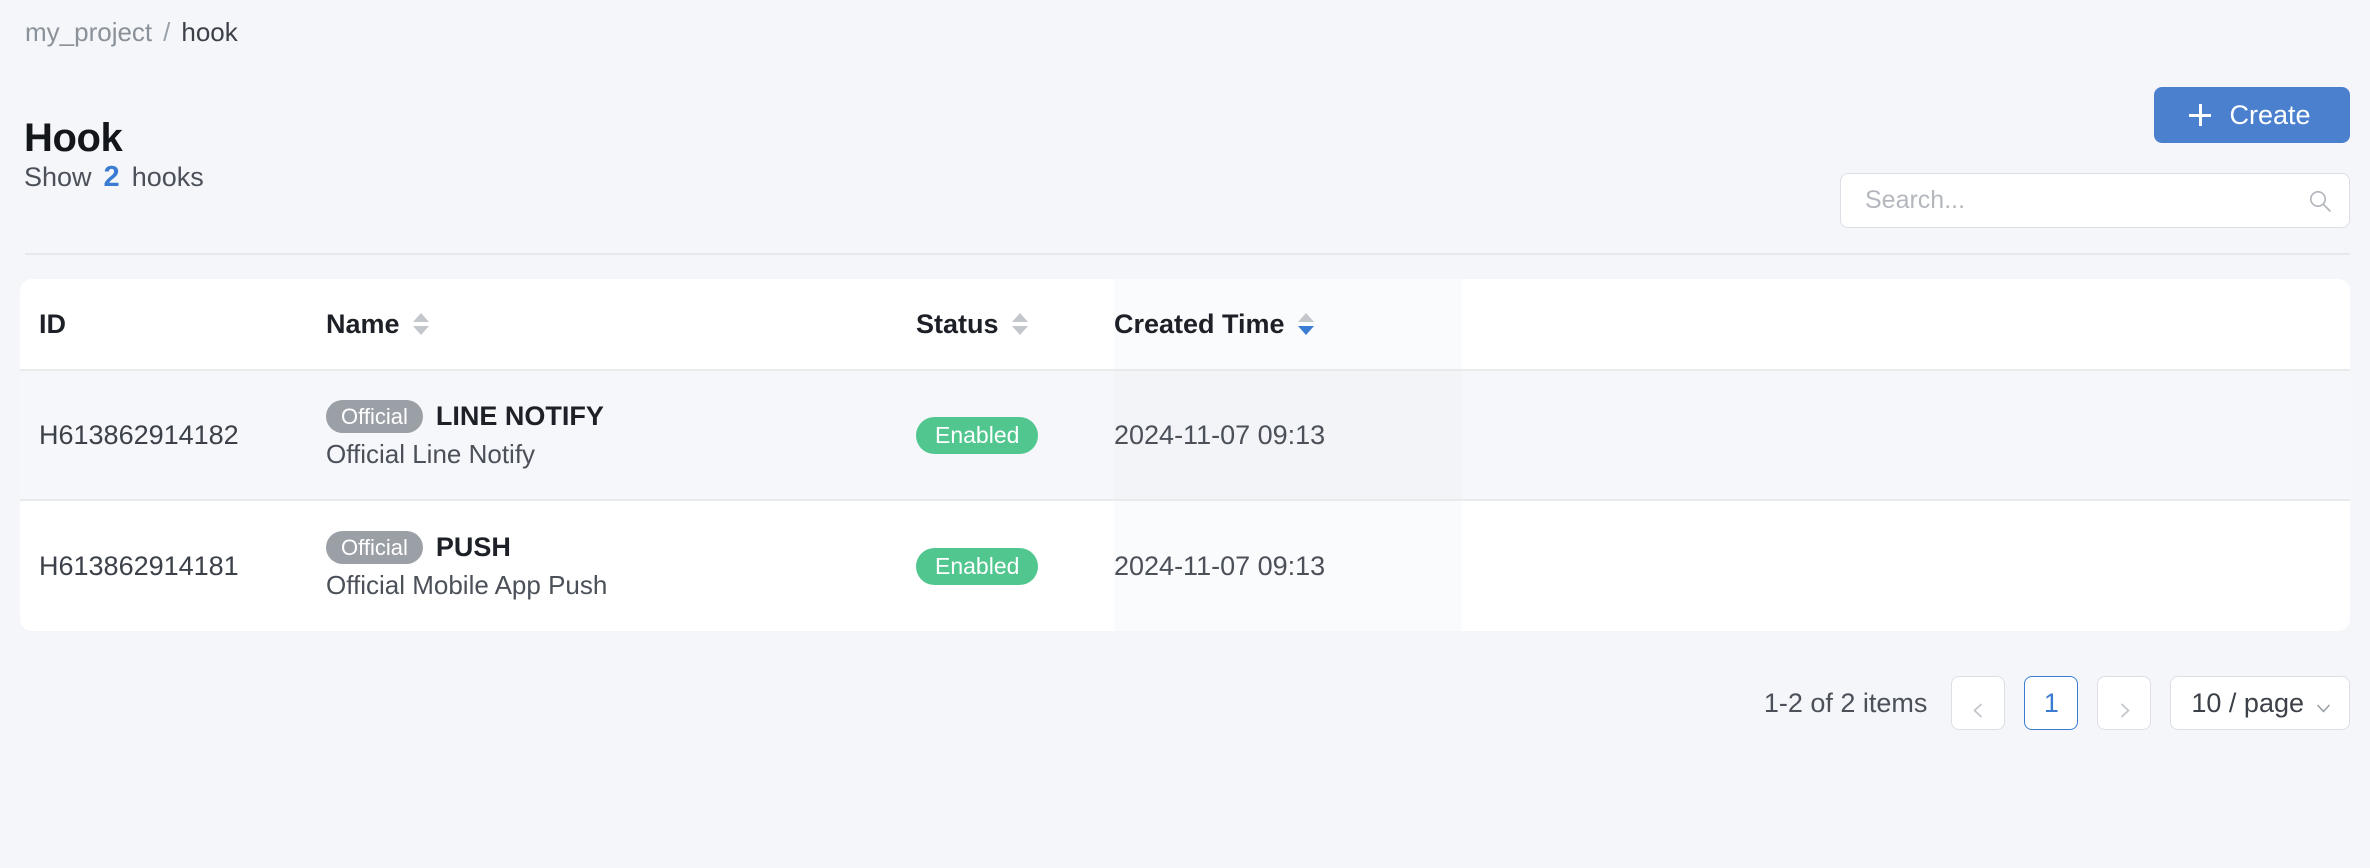 This screenshot has width=2370, height=868. I want to click on hook-count-value: 2, so click(111, 177).